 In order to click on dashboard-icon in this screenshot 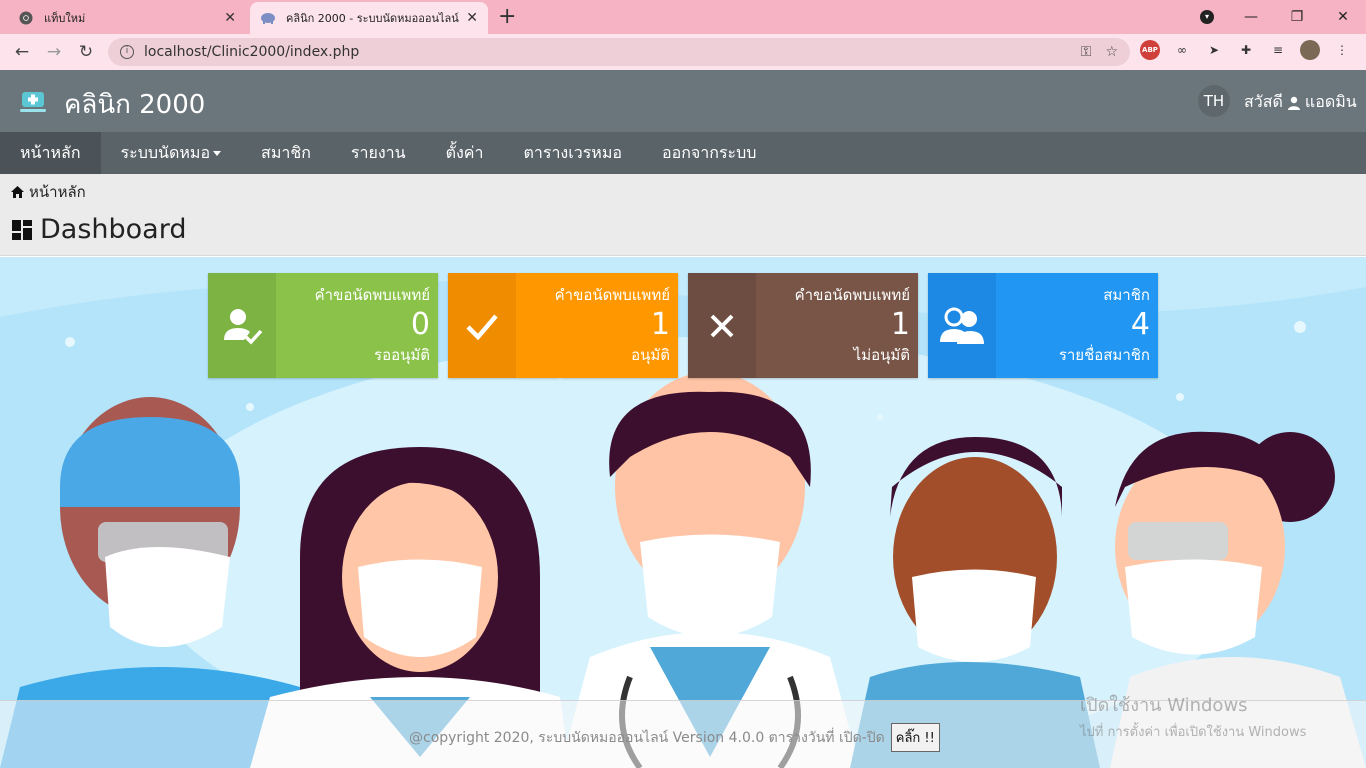, I will do `click(22, 229)`.